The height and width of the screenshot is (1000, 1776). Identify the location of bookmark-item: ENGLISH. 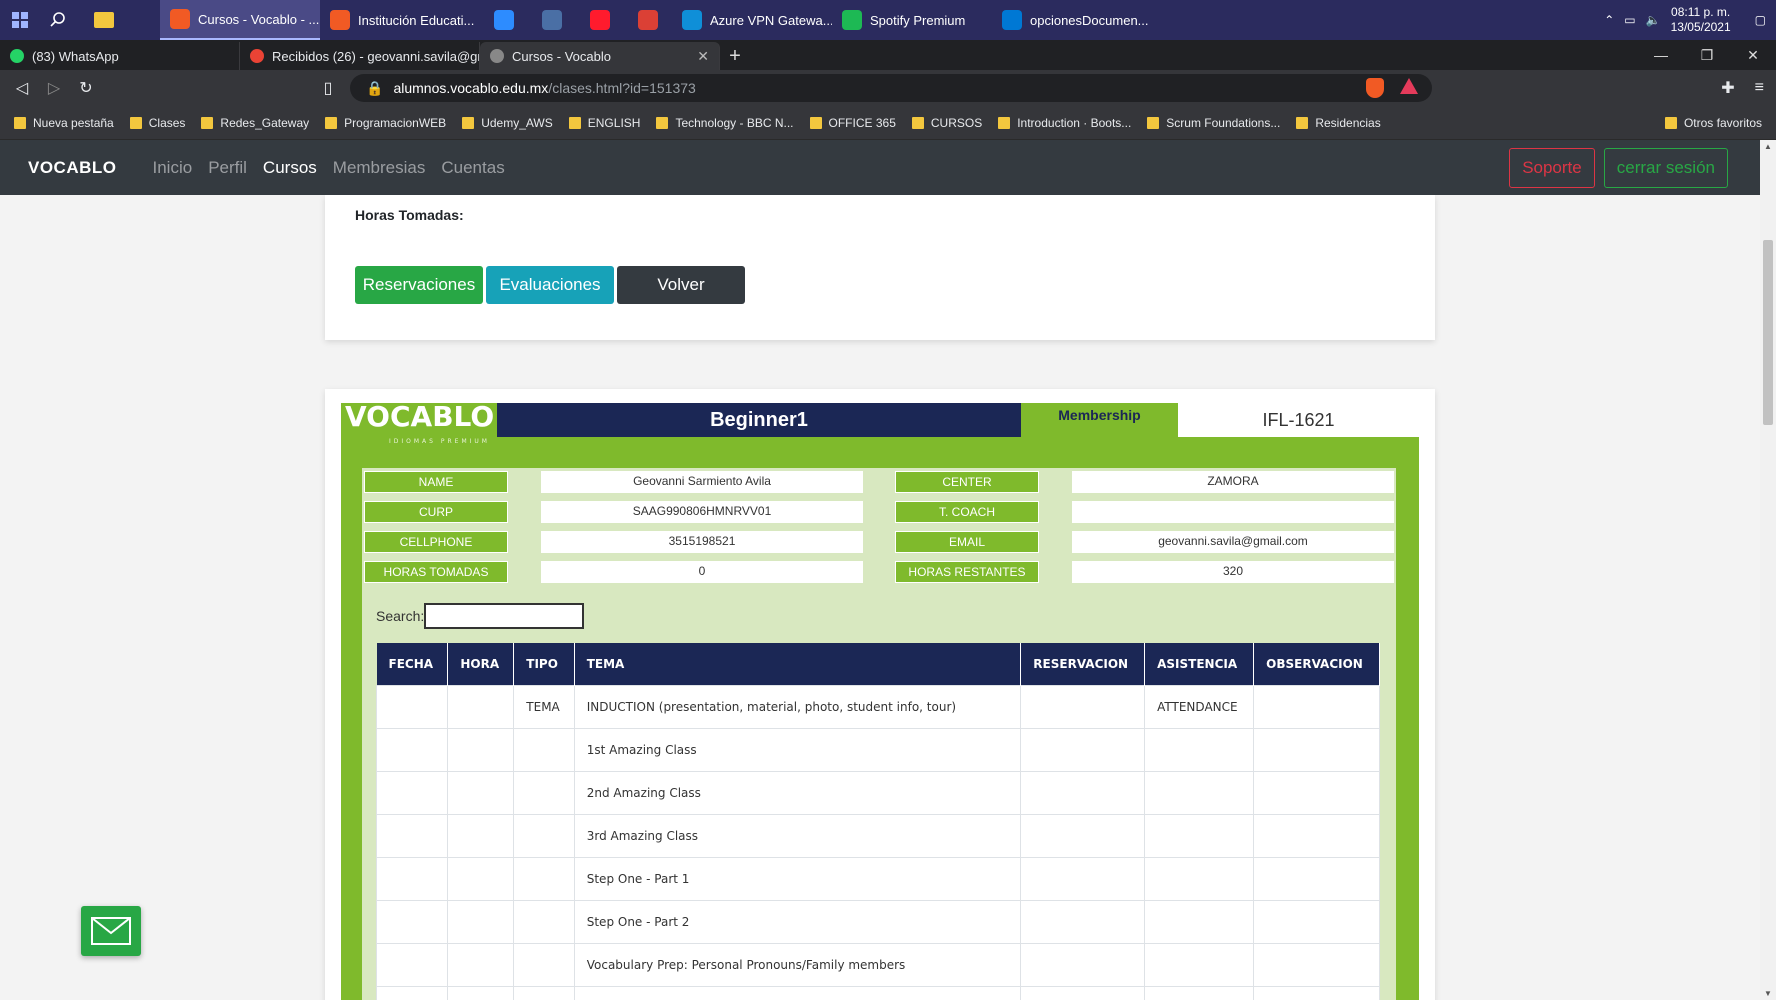
(604, 123).